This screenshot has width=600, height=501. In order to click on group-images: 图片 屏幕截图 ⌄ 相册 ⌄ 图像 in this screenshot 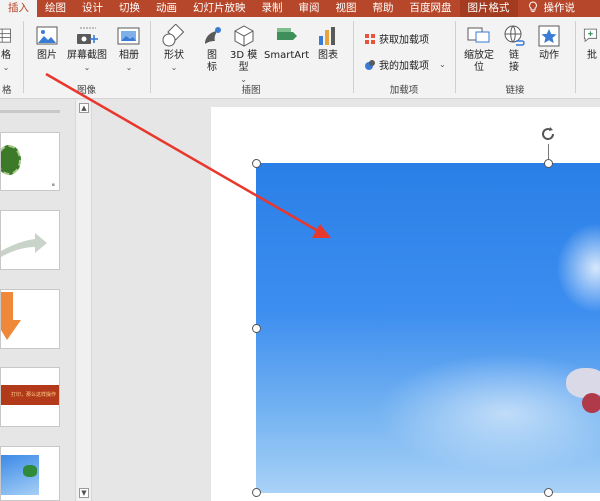, I will do `click(86, 58)`.